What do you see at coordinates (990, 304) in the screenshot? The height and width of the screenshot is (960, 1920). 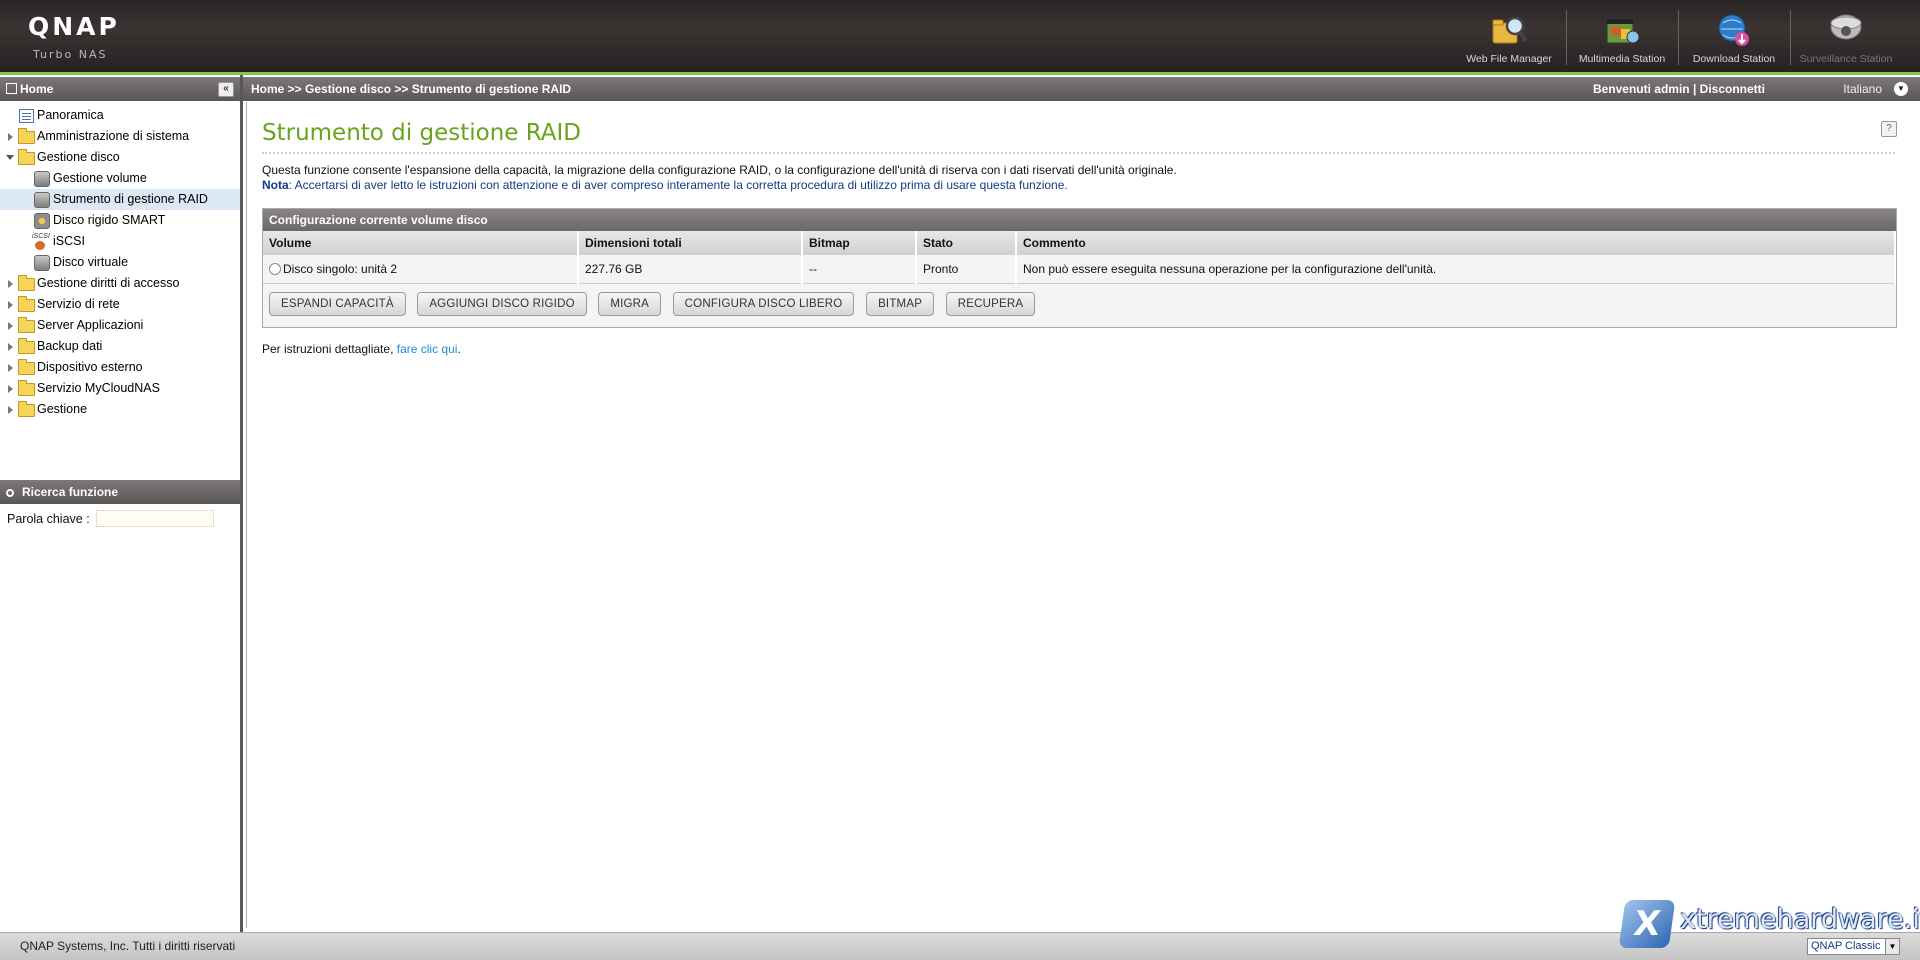 I see `recover-button: RECUPERA` at bounding box center [990, 304].